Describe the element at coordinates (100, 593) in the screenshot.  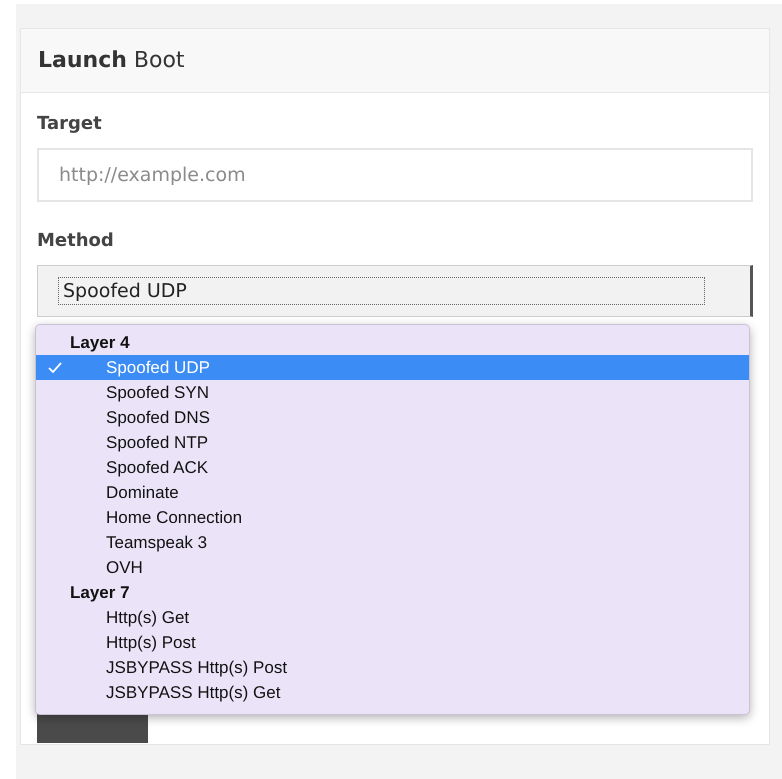
I see `option-group-label: Layer 7` at that location.